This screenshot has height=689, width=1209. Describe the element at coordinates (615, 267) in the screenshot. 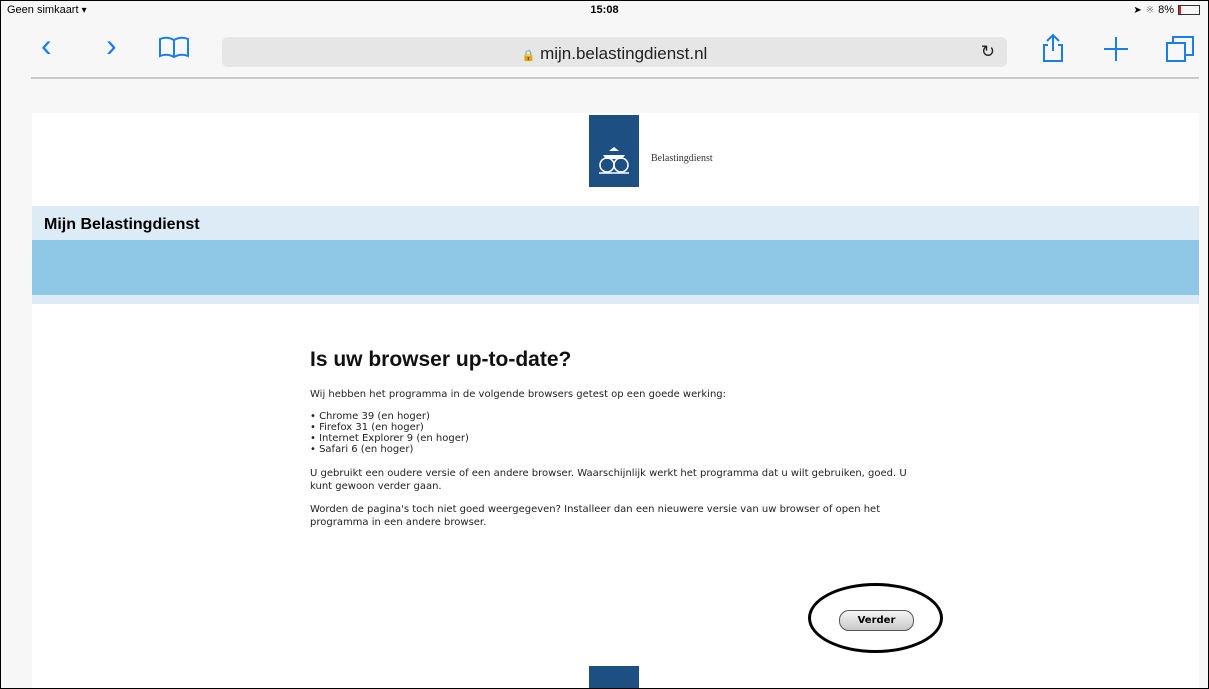

I see `hero-band` at that location.